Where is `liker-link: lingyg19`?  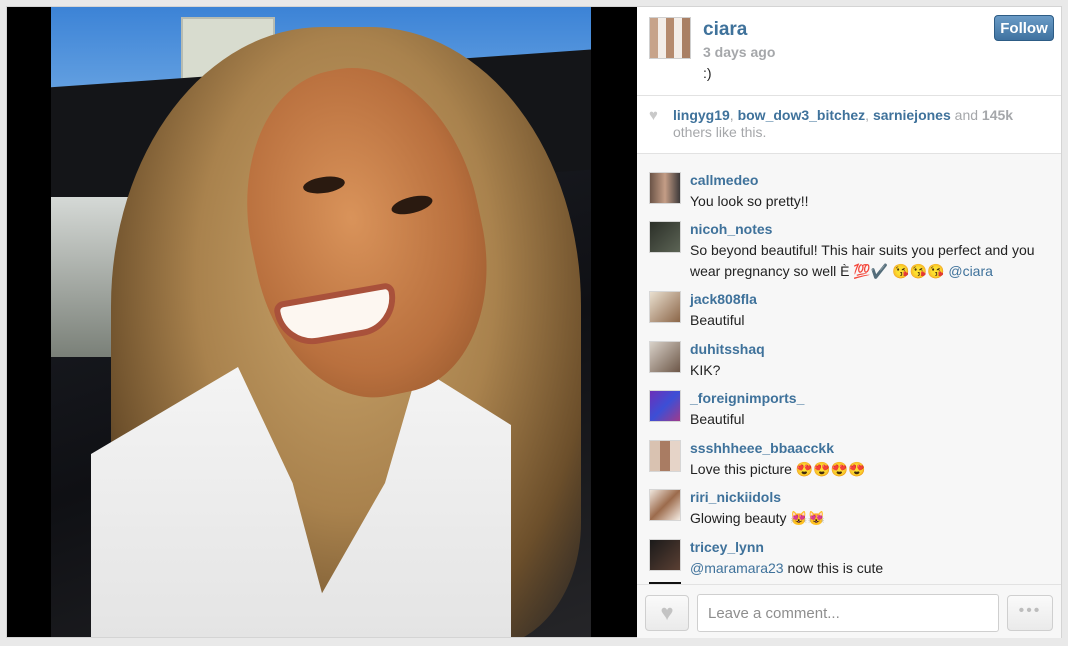 liker-link: lingyg19 is located at coordinates (701, 115).